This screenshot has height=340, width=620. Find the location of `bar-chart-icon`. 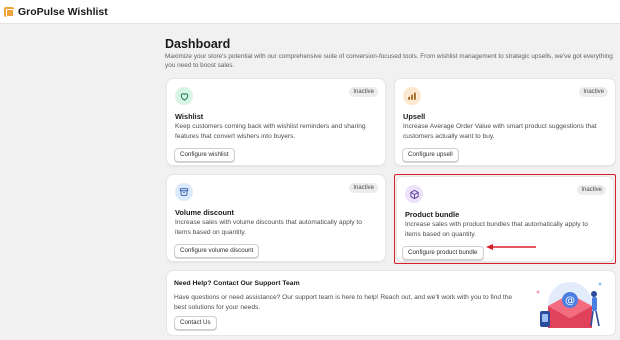

bar-chart-icon is located at coordinates (412, 96).